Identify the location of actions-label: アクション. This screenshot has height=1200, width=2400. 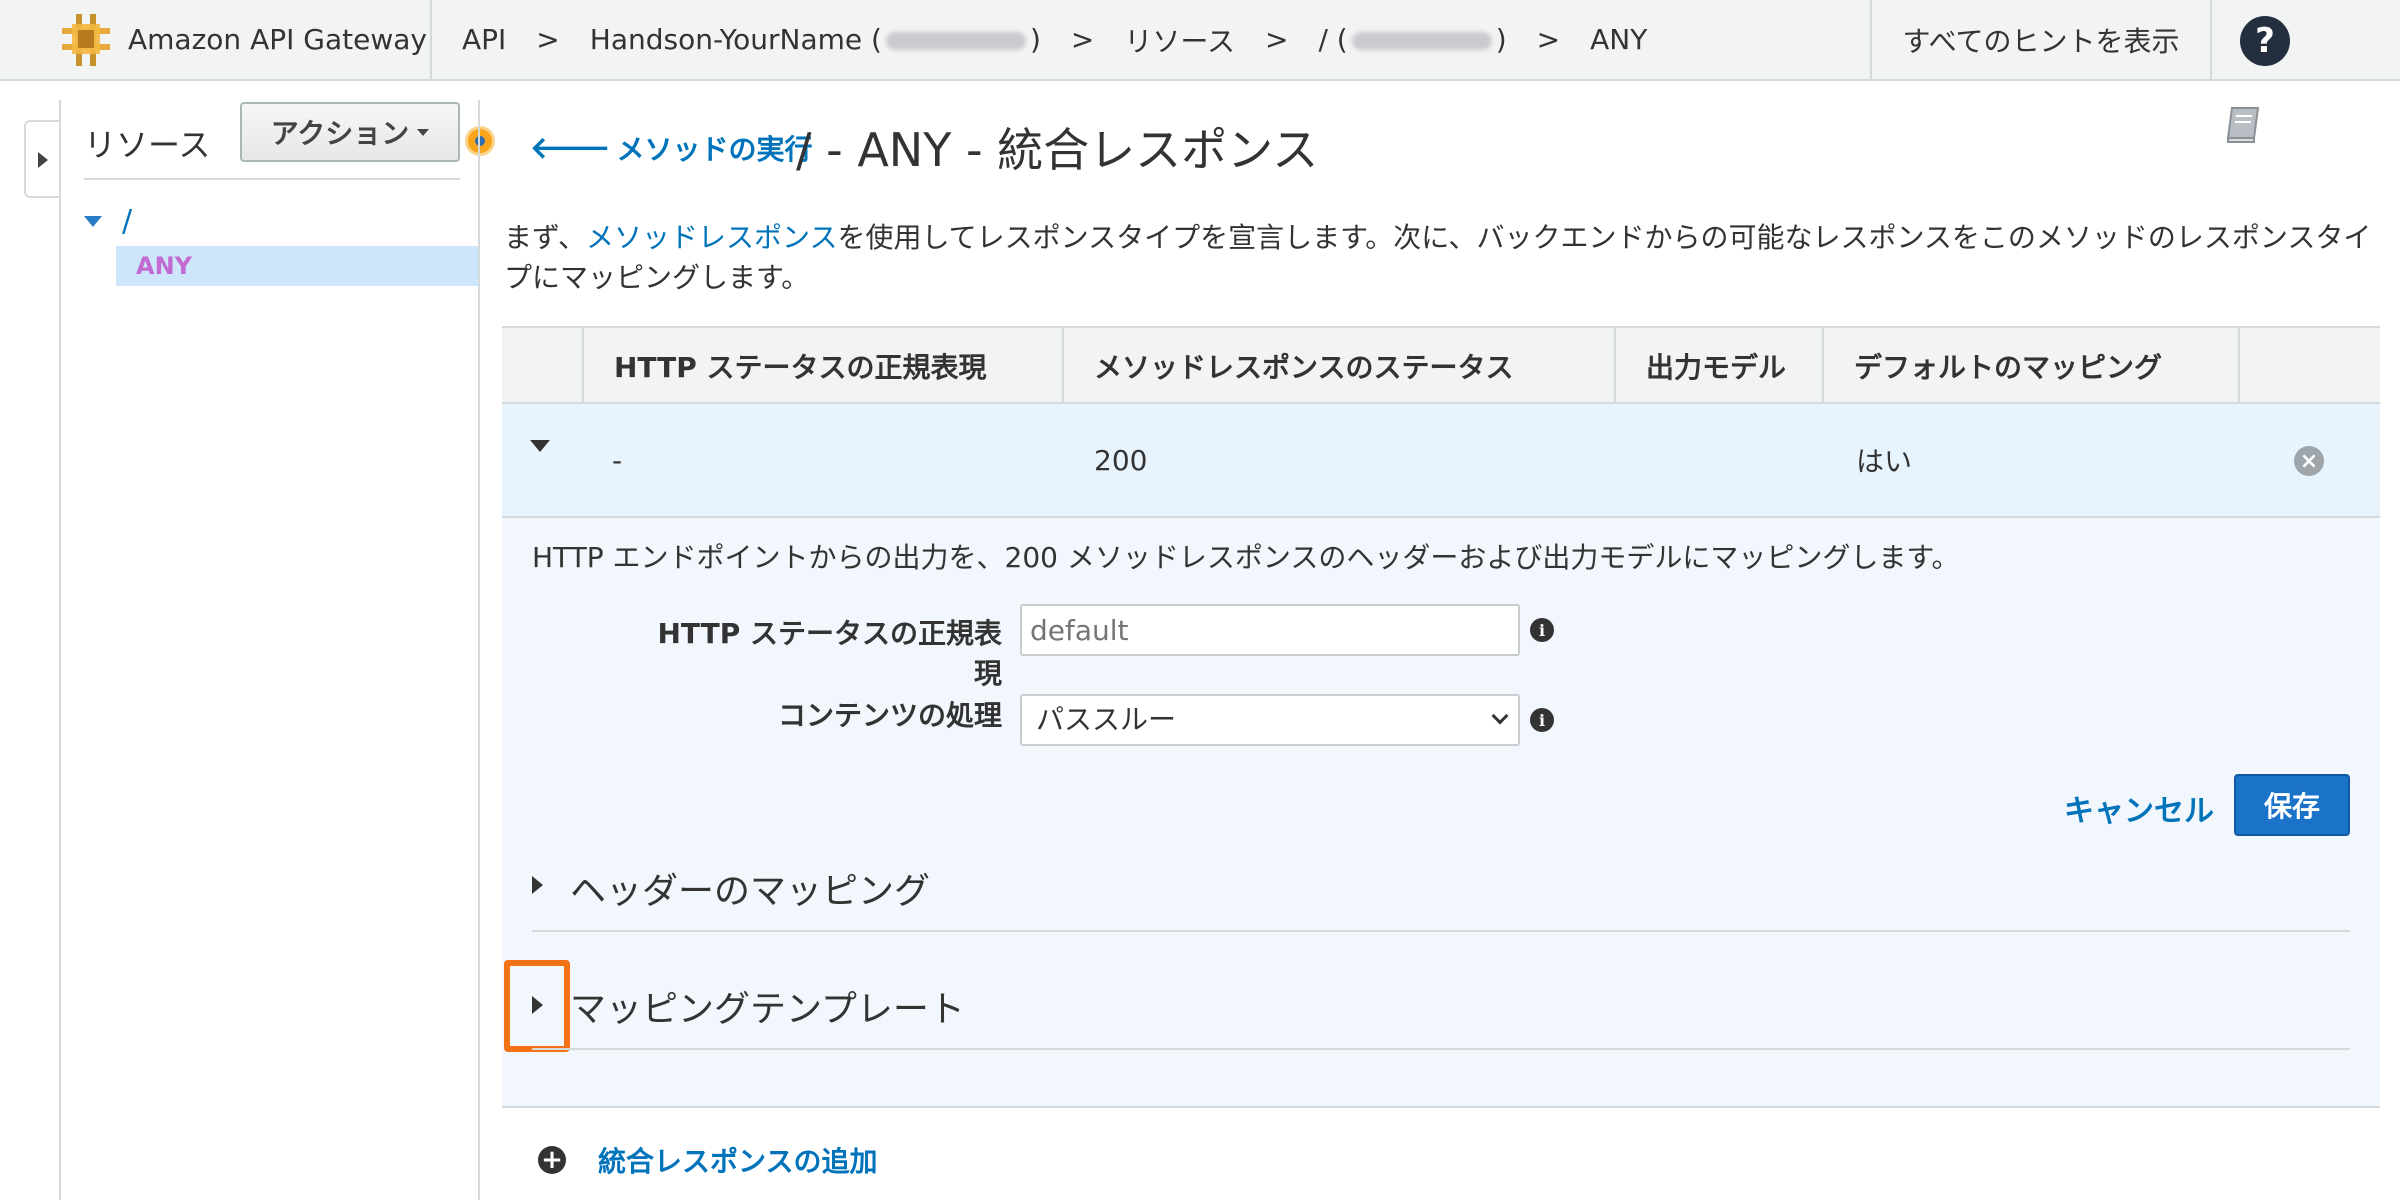
(340, 133).